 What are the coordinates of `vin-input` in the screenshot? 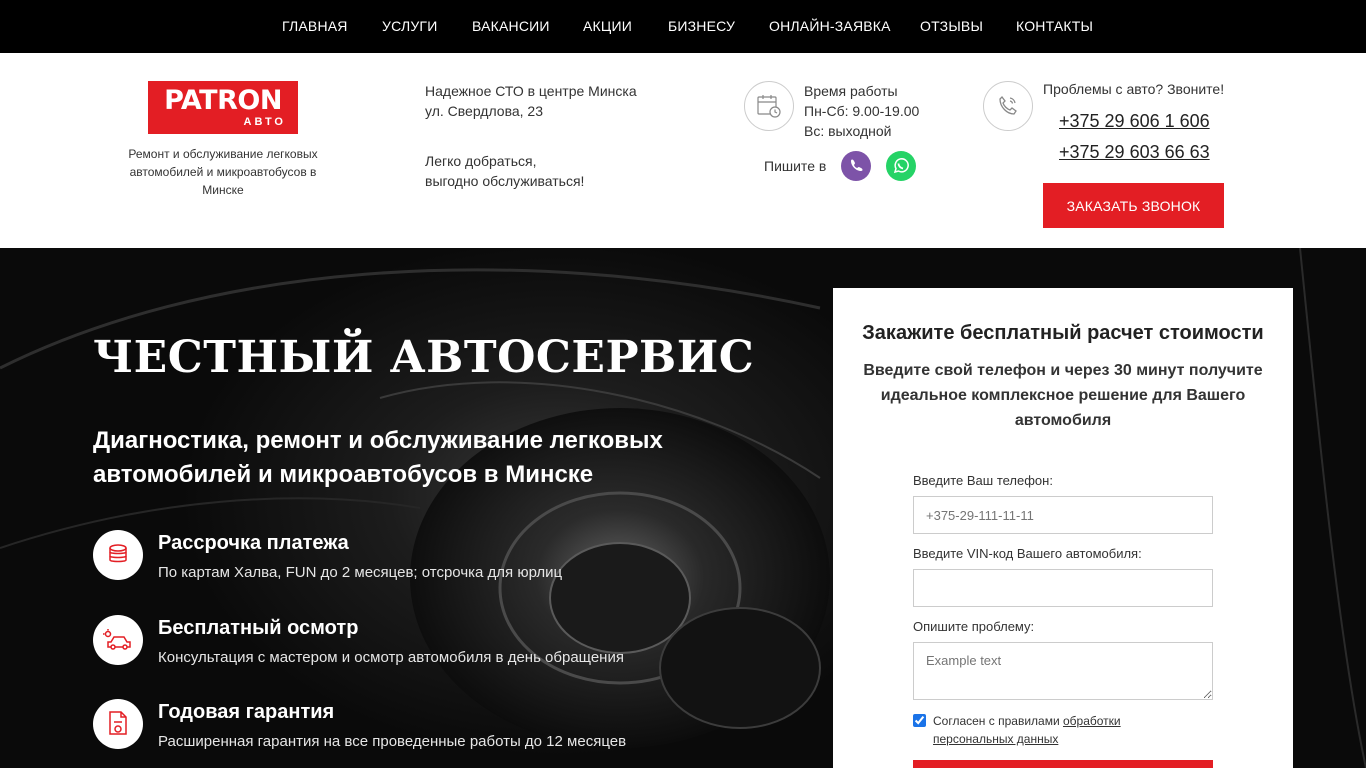 It's located at (1063, 588).